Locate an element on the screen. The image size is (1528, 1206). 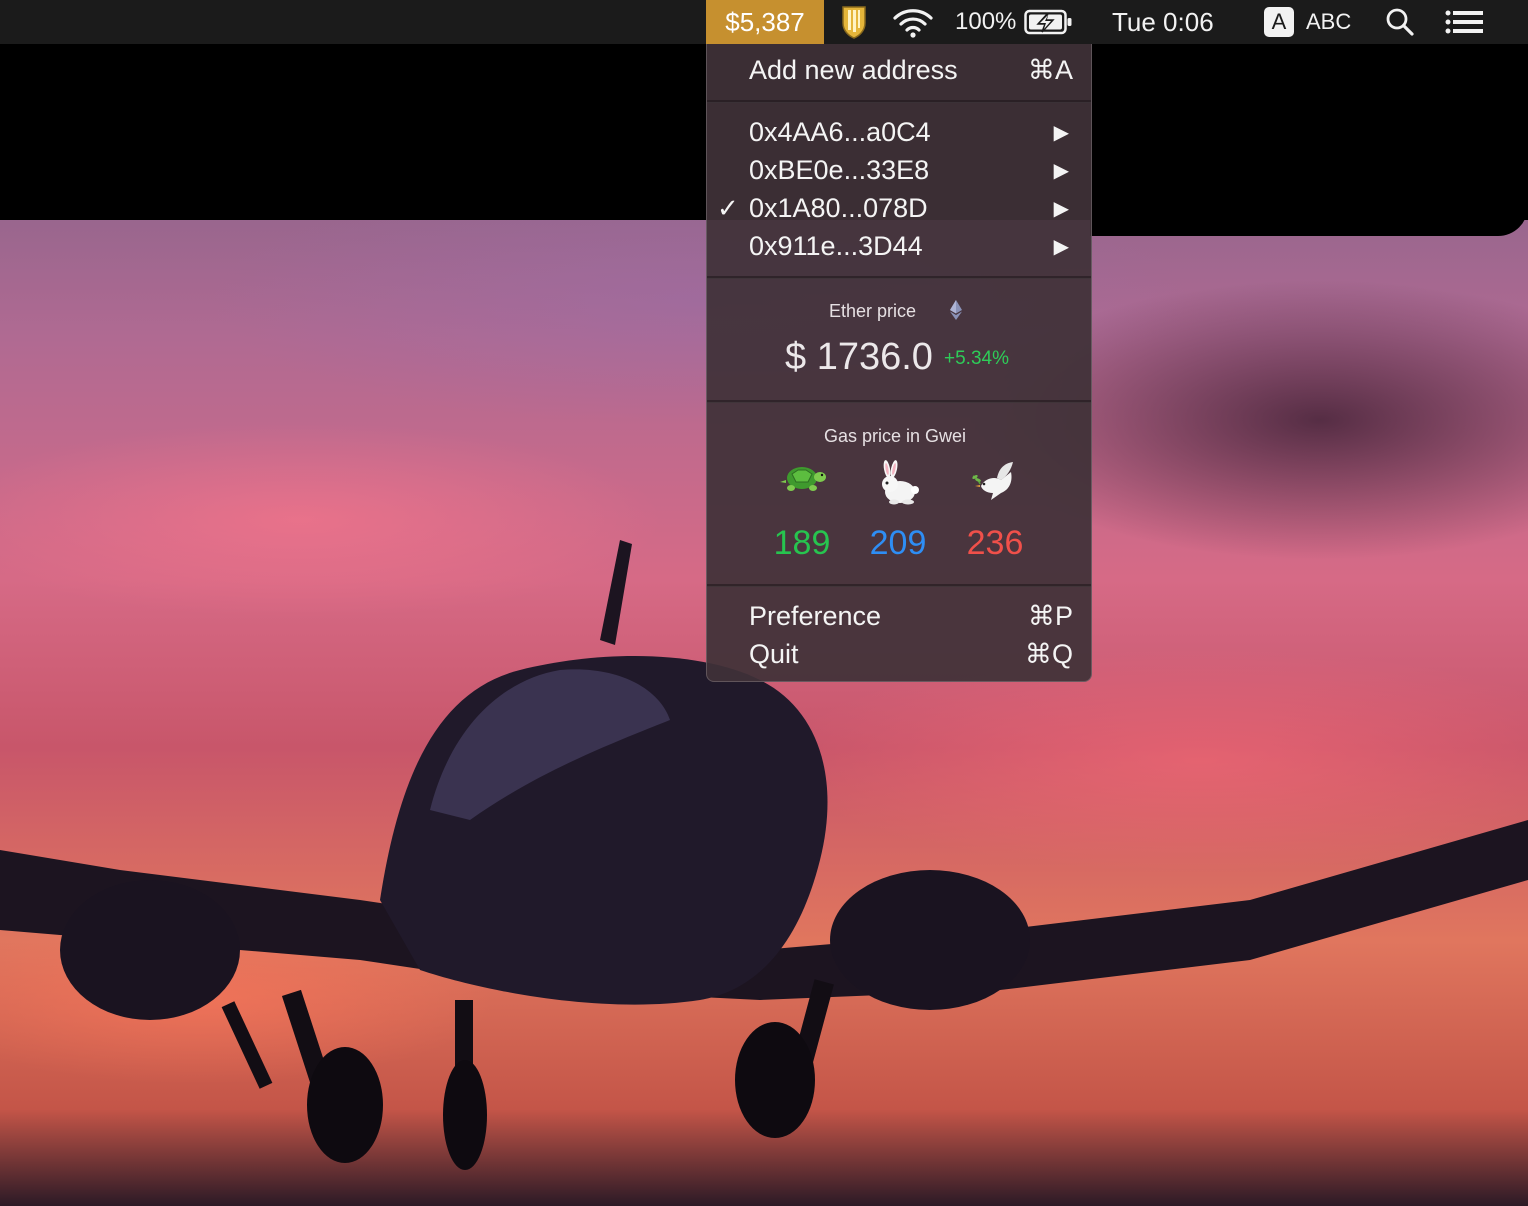
shield-icon is located at coordinates (854, 22).